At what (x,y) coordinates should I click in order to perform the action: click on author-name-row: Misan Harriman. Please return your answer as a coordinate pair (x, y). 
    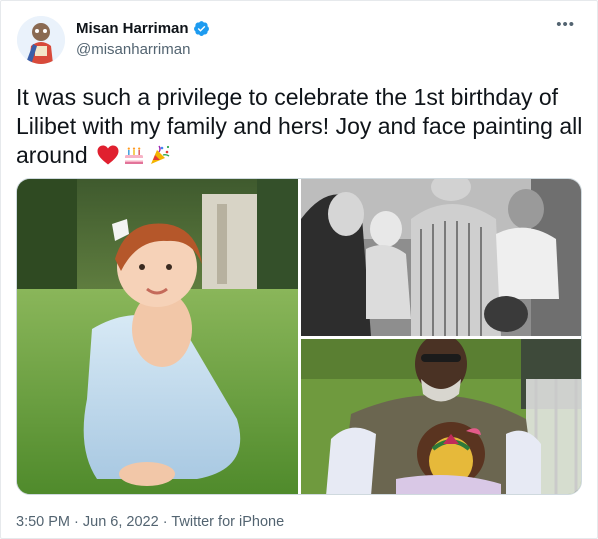
    Looking at the image, I should click on (143, 28).